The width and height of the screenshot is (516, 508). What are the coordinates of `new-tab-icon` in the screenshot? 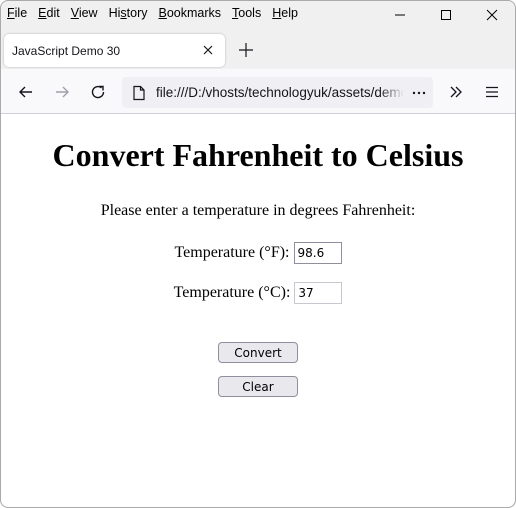 It's located at (246, 50).